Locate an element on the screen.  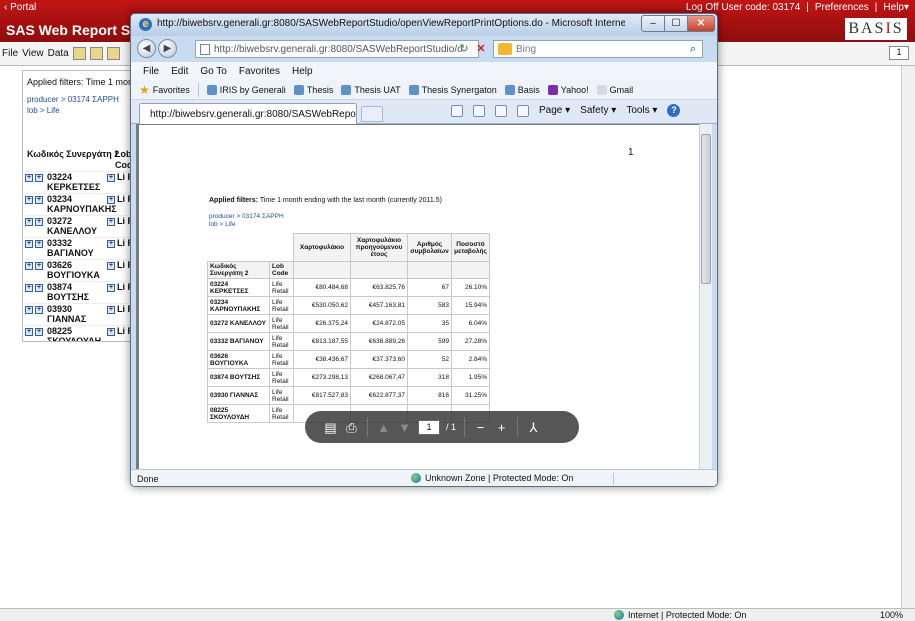
feeds-icon is located at coordinates (479, 110).